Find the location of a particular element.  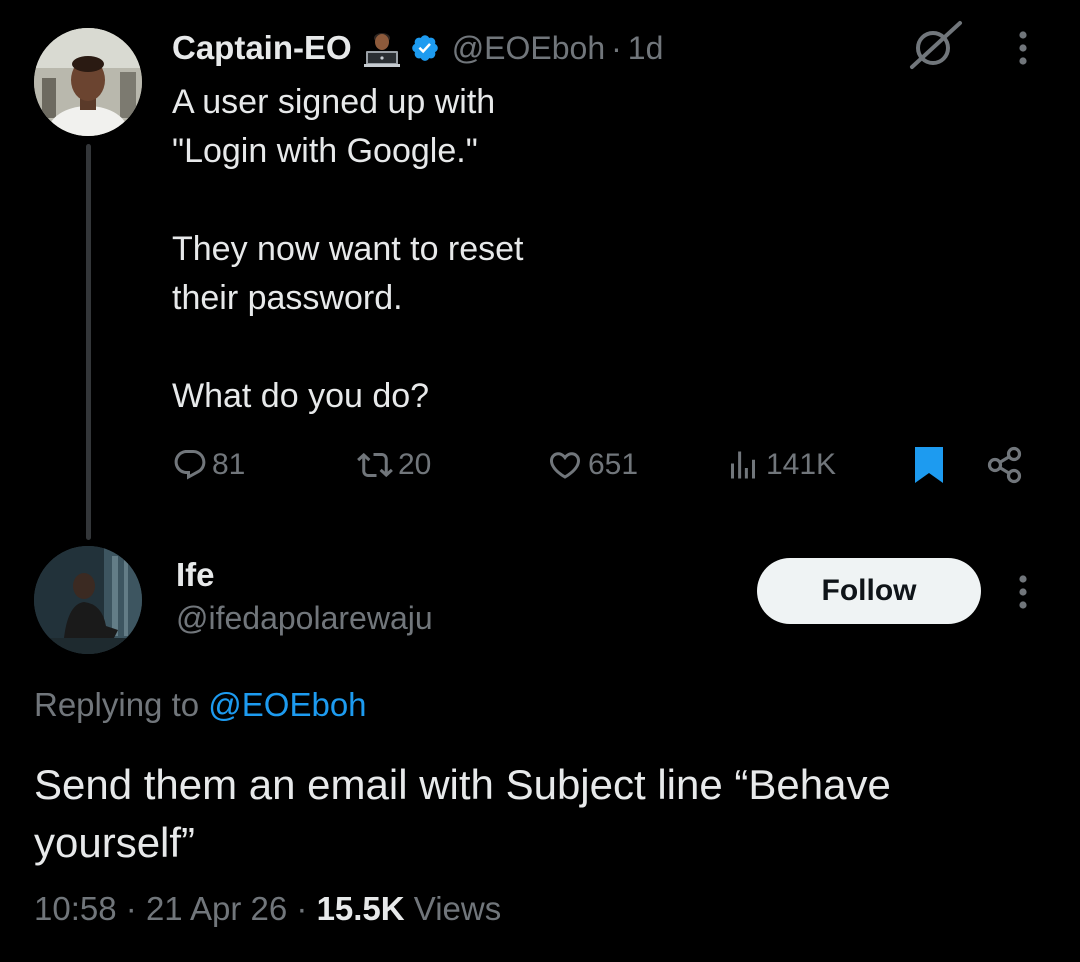

views-icon is located at coordinates (743, 465).